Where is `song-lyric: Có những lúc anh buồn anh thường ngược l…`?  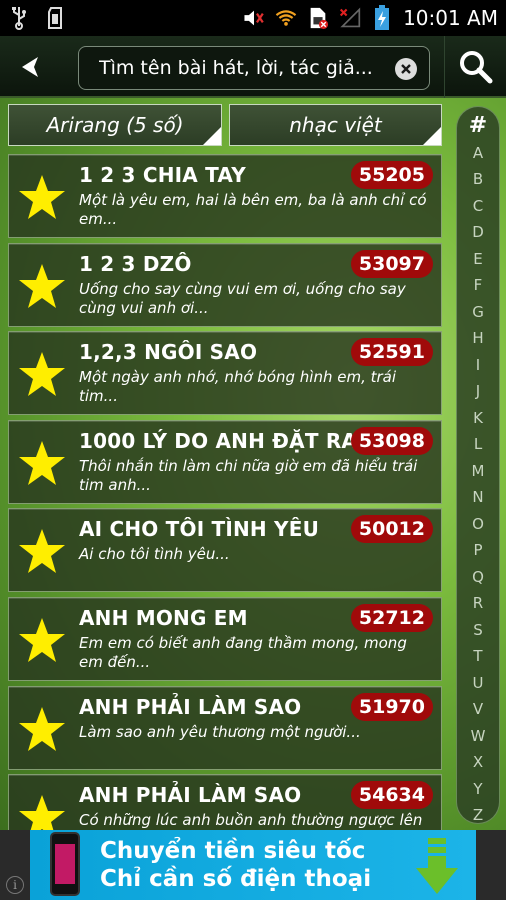
song-lyric: Có những lúc anh buồn anh thường ngược l… is located at coordinates (251, 820).